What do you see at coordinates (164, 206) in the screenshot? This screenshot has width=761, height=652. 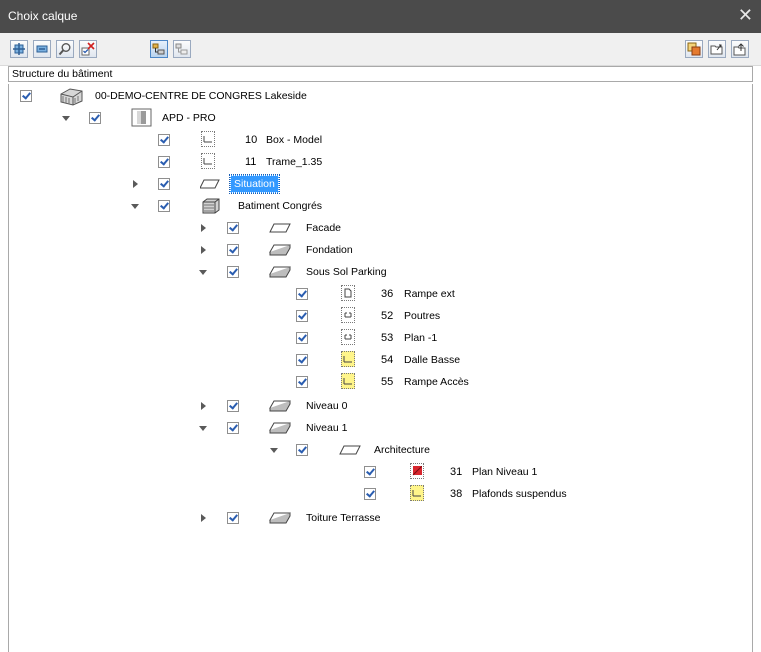 I see `batiment-checkbox` at bounding box center [164, 206].